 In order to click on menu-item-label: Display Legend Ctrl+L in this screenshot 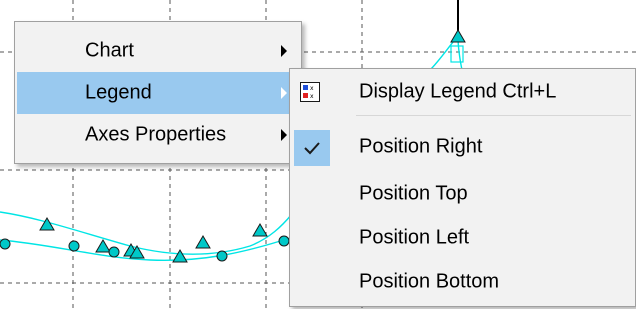, I will do `click(458, 91)`.